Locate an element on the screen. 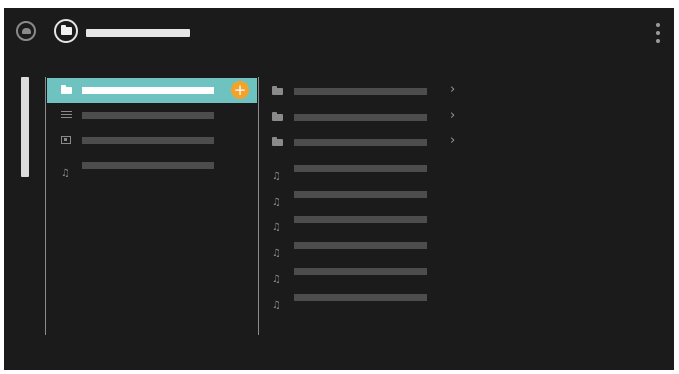 This screenshot has width=679, height=374. sidebar-item-music: ♫ is located at coordinates (152, 166).